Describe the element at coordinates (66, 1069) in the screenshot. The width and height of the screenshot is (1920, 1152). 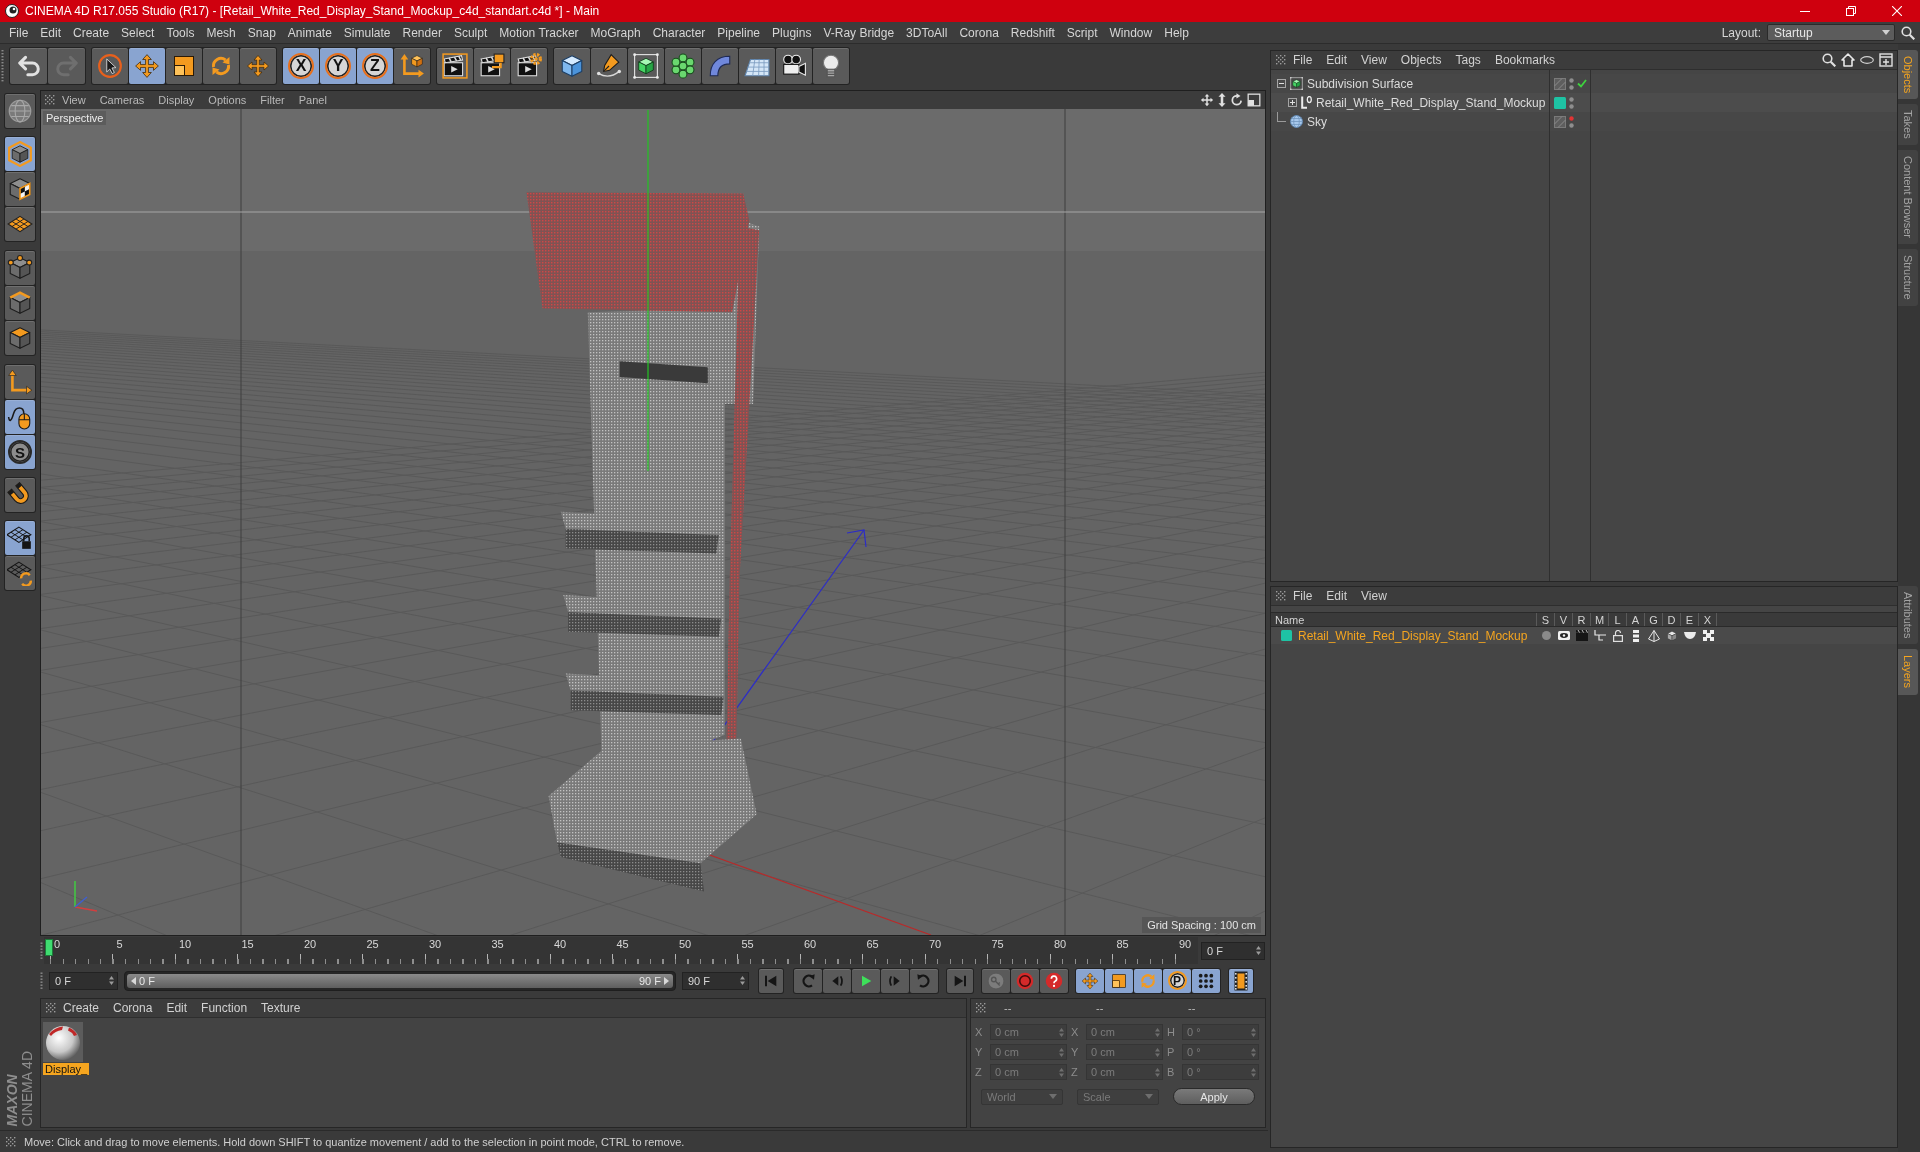
I see `material-name: Display_` at that location.